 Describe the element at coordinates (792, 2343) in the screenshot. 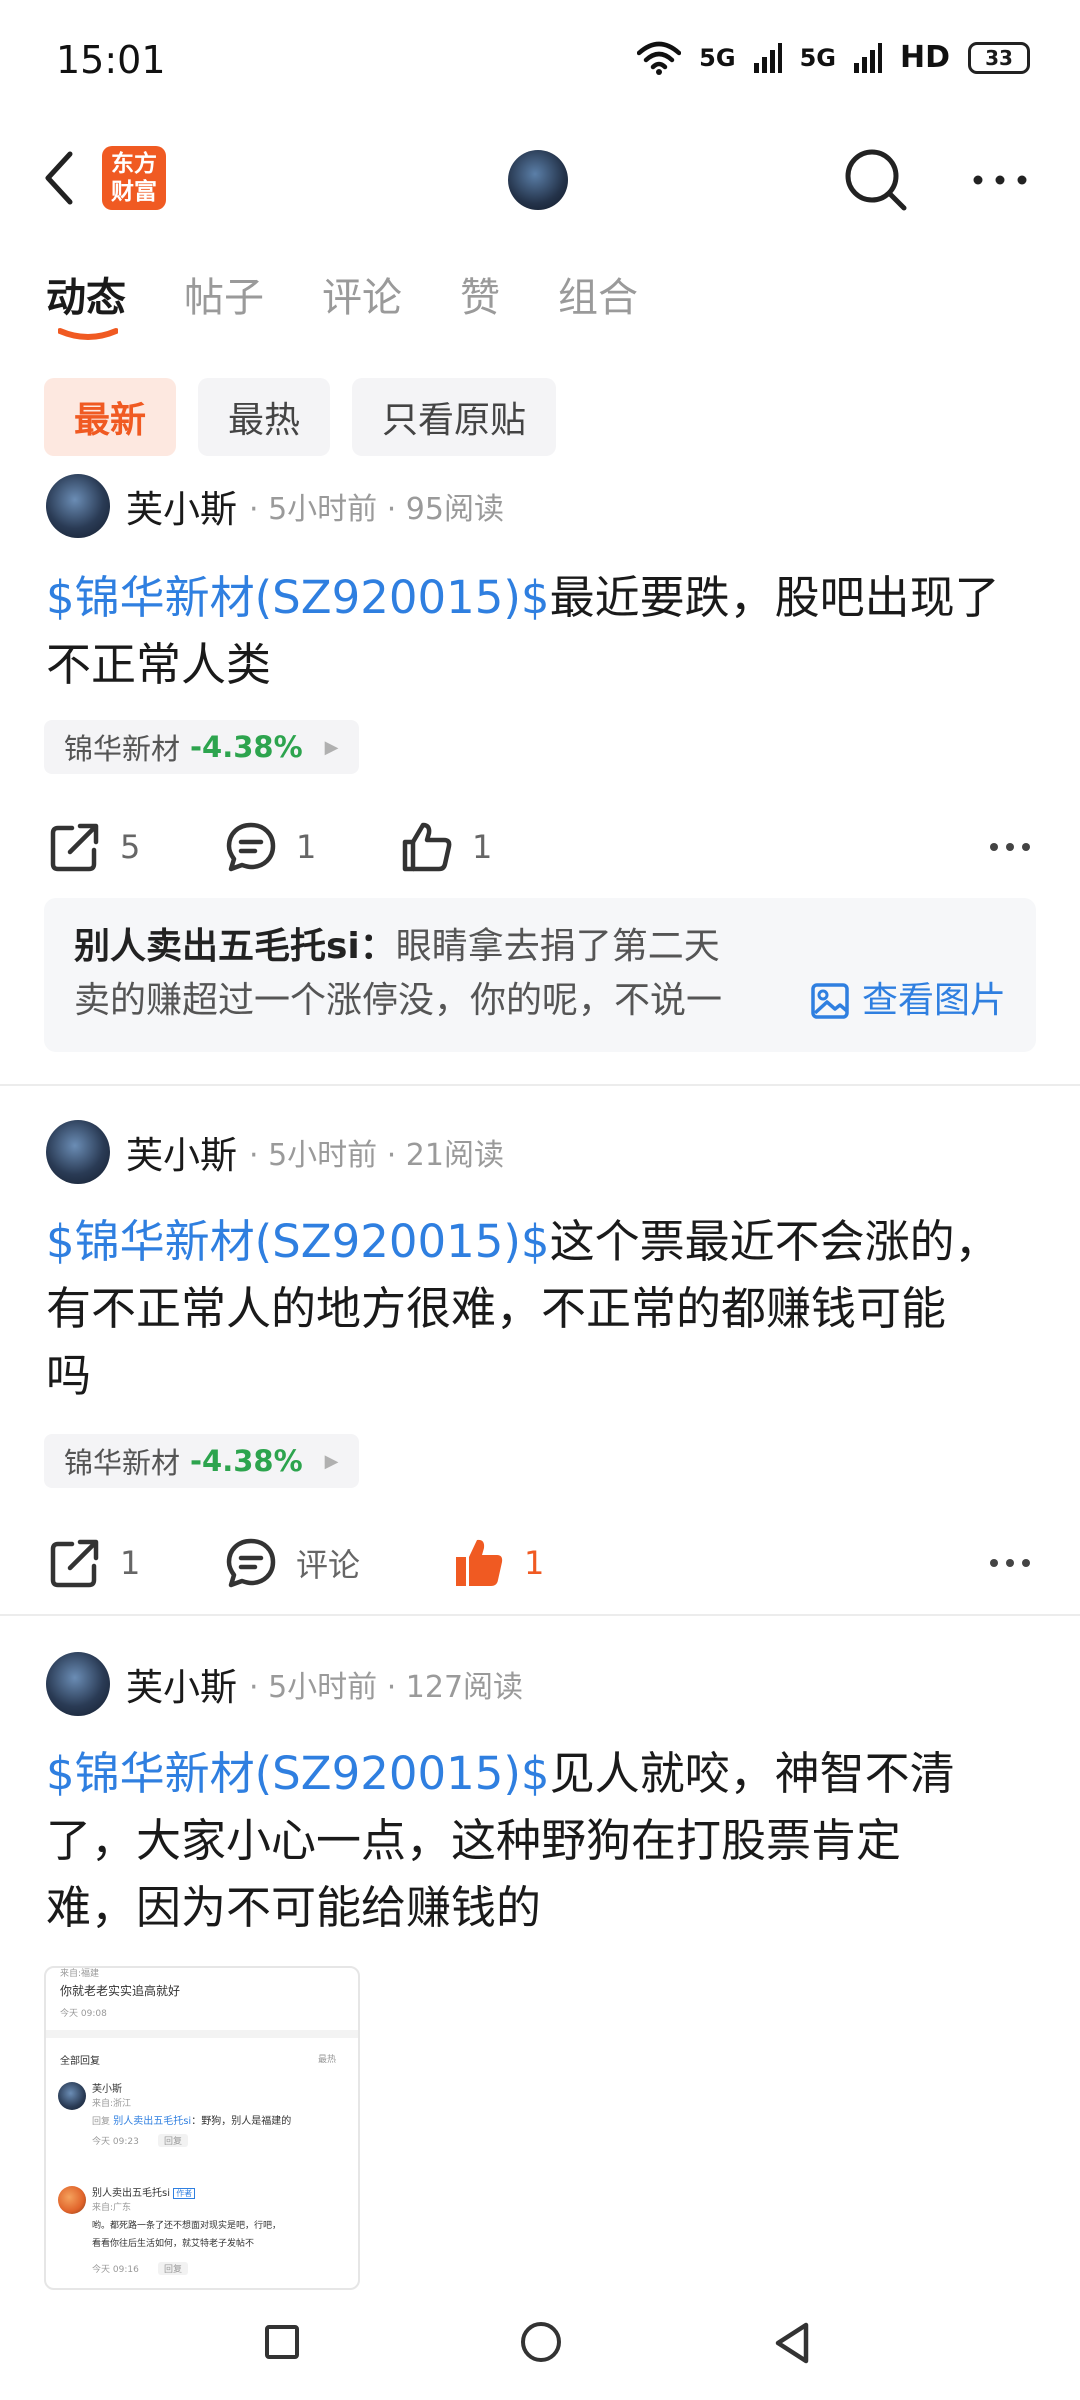

I see `back-triangle-icon` at that location.